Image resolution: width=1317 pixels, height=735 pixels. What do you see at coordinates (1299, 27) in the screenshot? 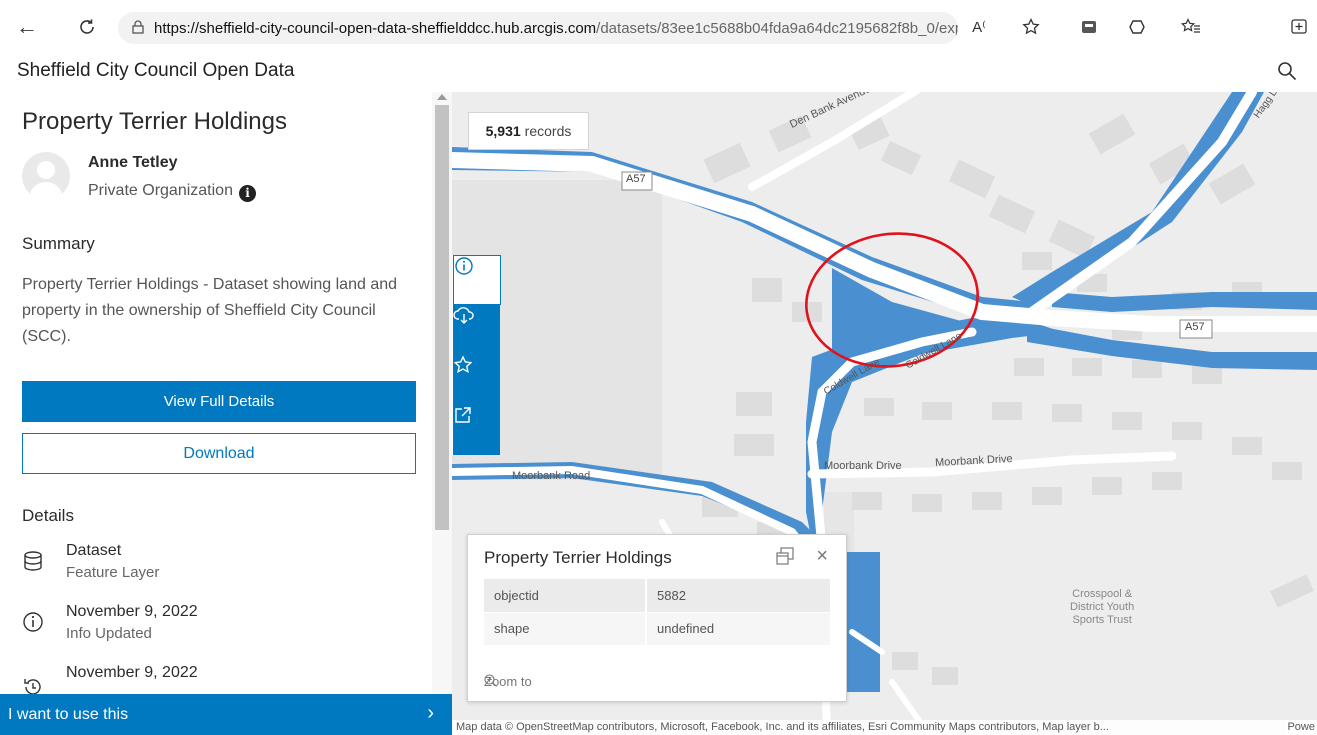
I see `collections-icon` at bounding box center [1299, 27].